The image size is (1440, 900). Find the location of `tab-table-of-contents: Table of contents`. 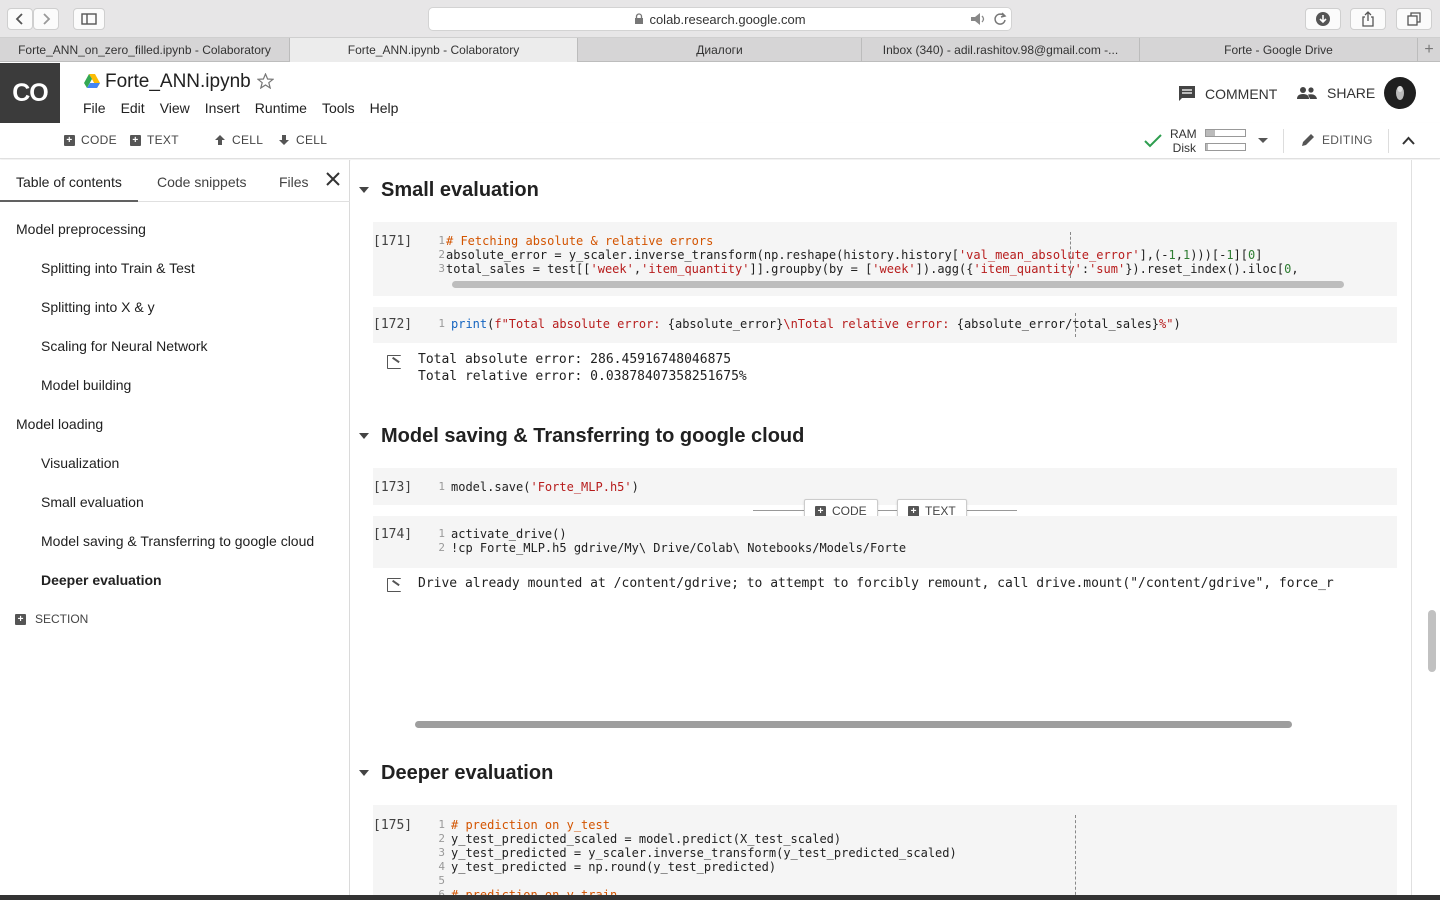

tab-table-of-contents: Table of contents is located at coordinates (69, 182).